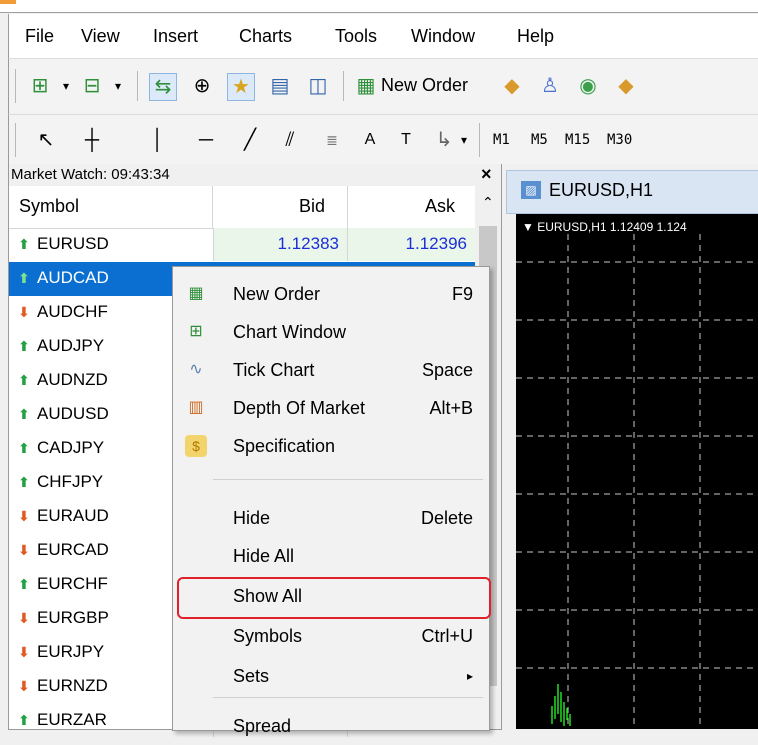 The image size is (758, 745). I want to click on context-menu-shortcut: Ctrl+U, so click(447, 636).